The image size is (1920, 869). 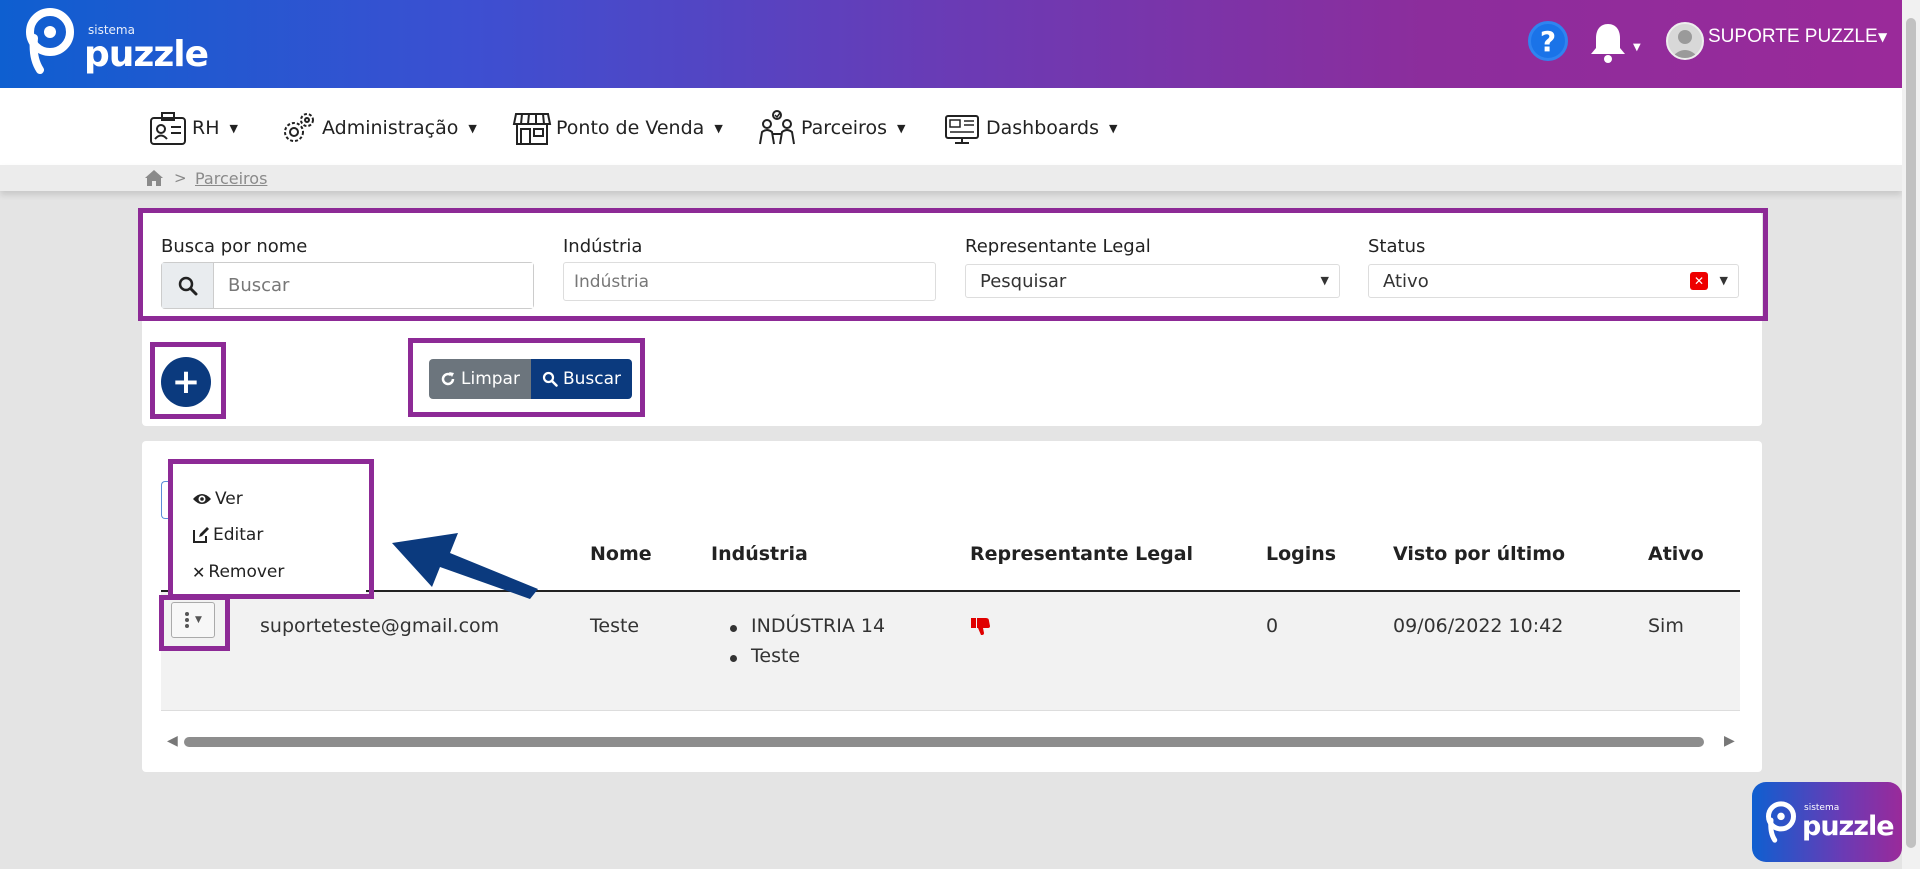 I want to click on user-avatar, so click(x=1685, y=41).